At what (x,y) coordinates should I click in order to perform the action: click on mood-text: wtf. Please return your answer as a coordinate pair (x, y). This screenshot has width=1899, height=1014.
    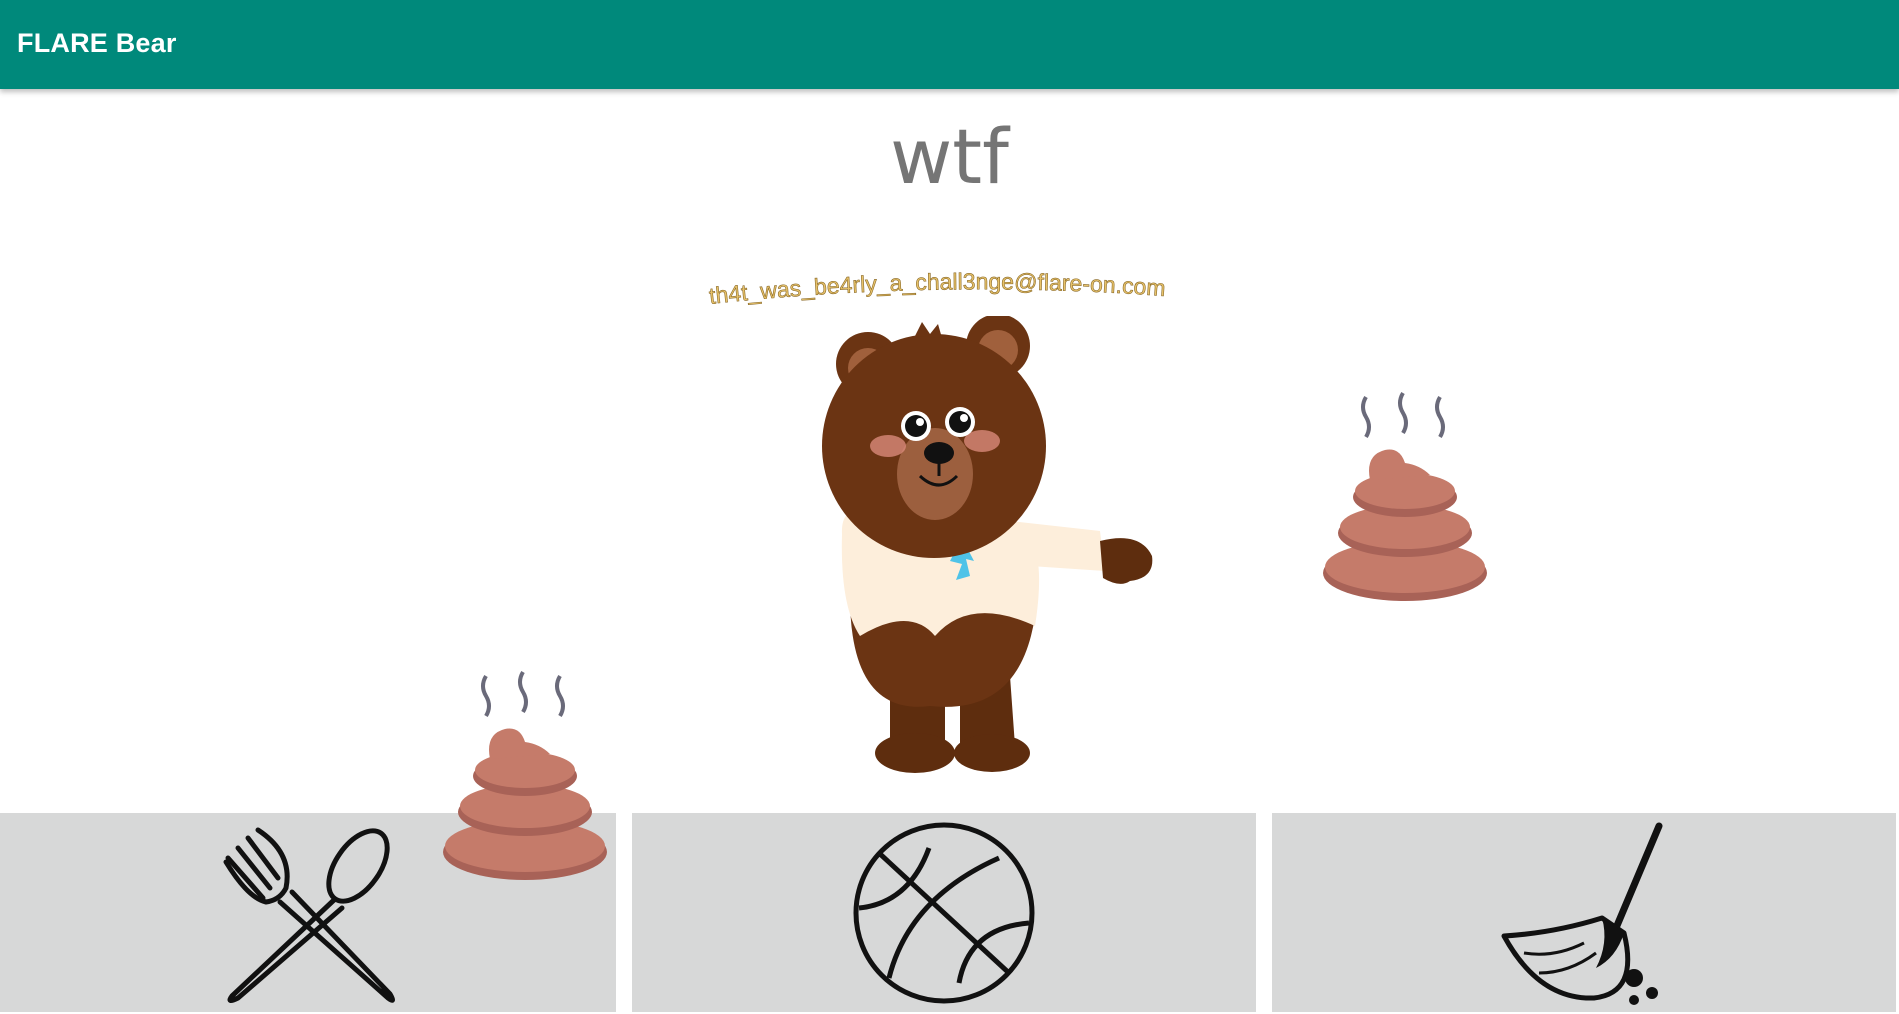
    Looking at the image, I should click on (949, 156).